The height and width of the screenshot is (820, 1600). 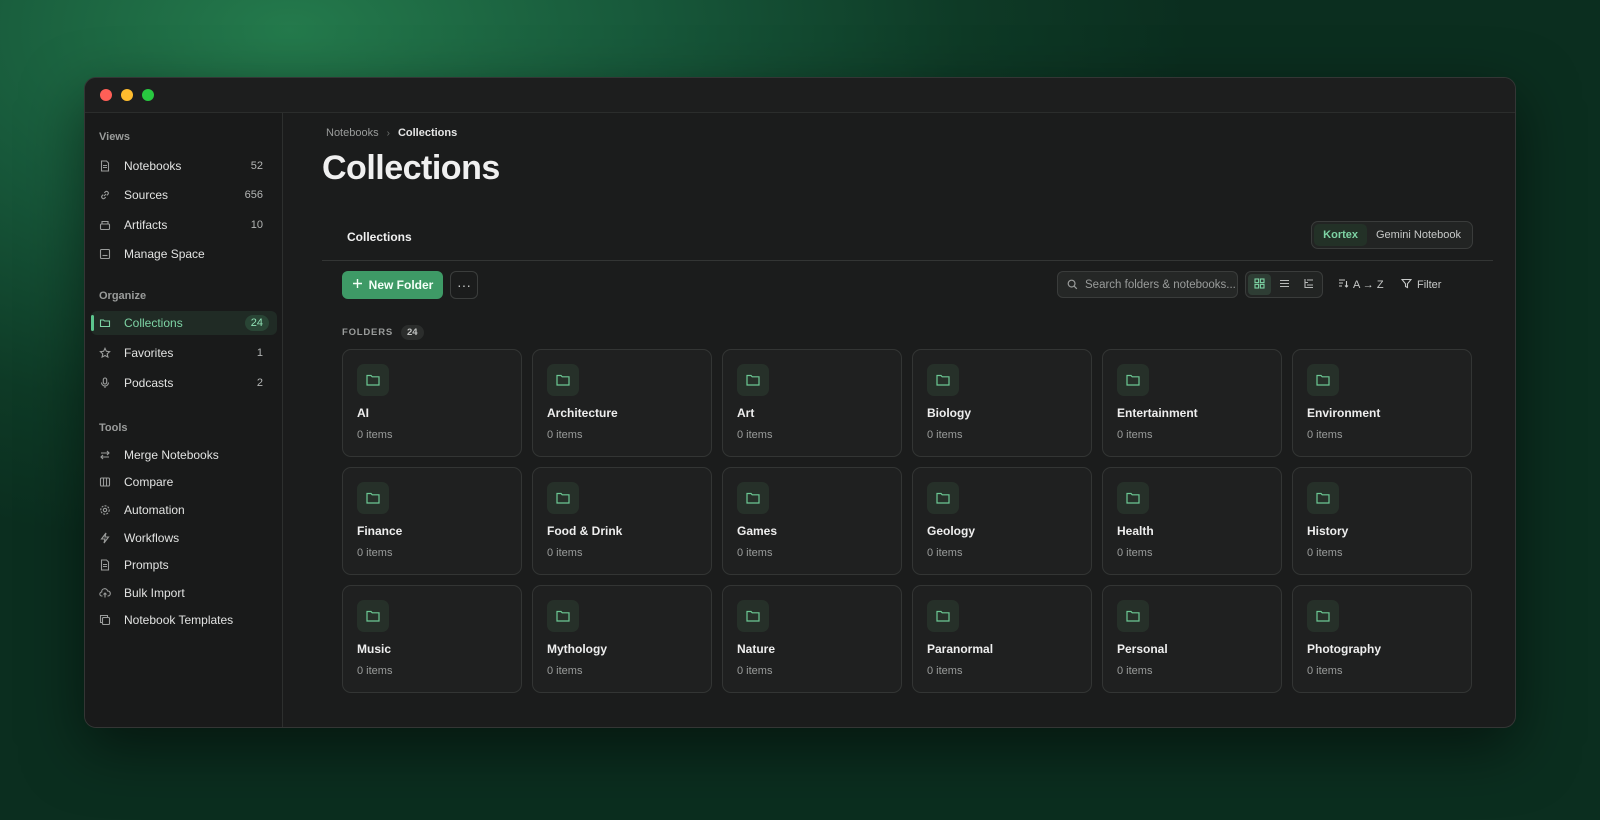 I want to click on sort-button: A → Z, so click(x=1361, y=284).